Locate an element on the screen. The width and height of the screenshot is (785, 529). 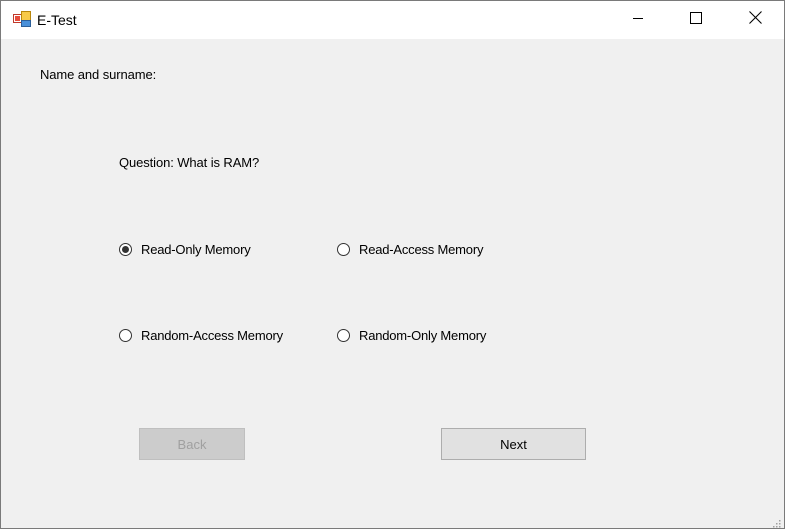
option-read-only-memory: Read-Only Memory is located at coordinates (185, 249).